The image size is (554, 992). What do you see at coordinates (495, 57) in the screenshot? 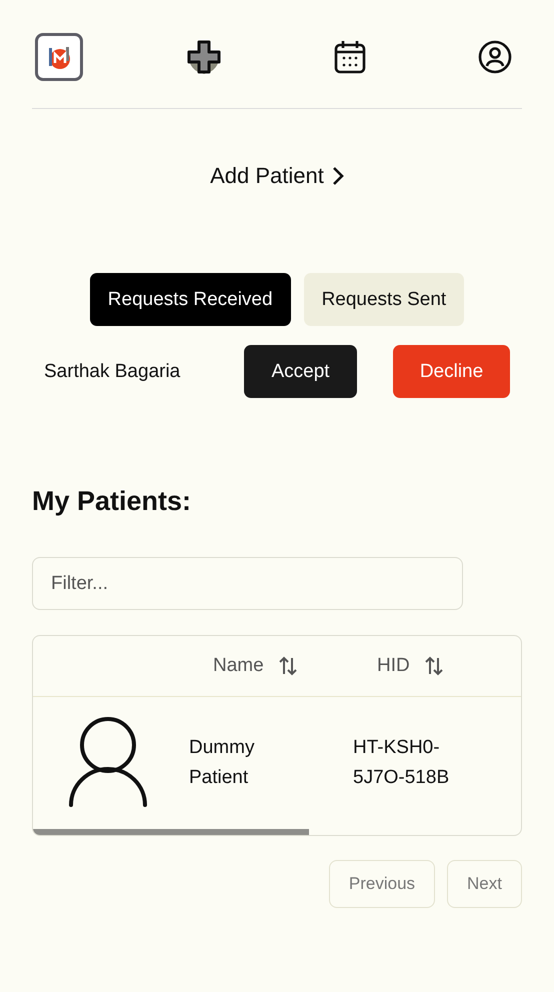
I see `profile-icon` at bounding box center [495, 57].